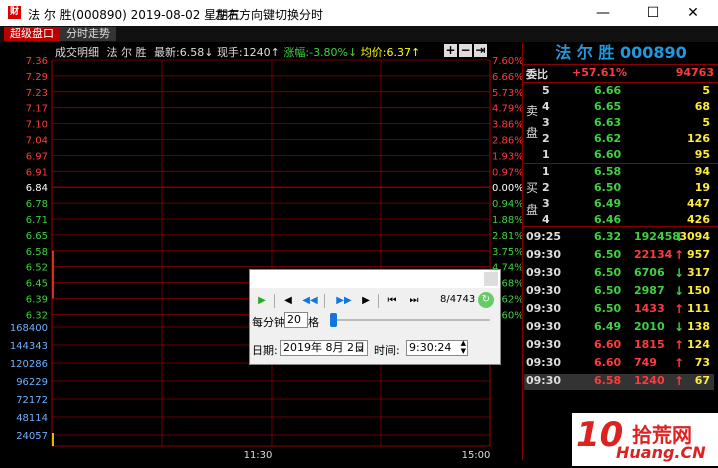 The width and height of the screenshot is (718, 468). I want to click on ask-volume: 68, so click(702, 106).